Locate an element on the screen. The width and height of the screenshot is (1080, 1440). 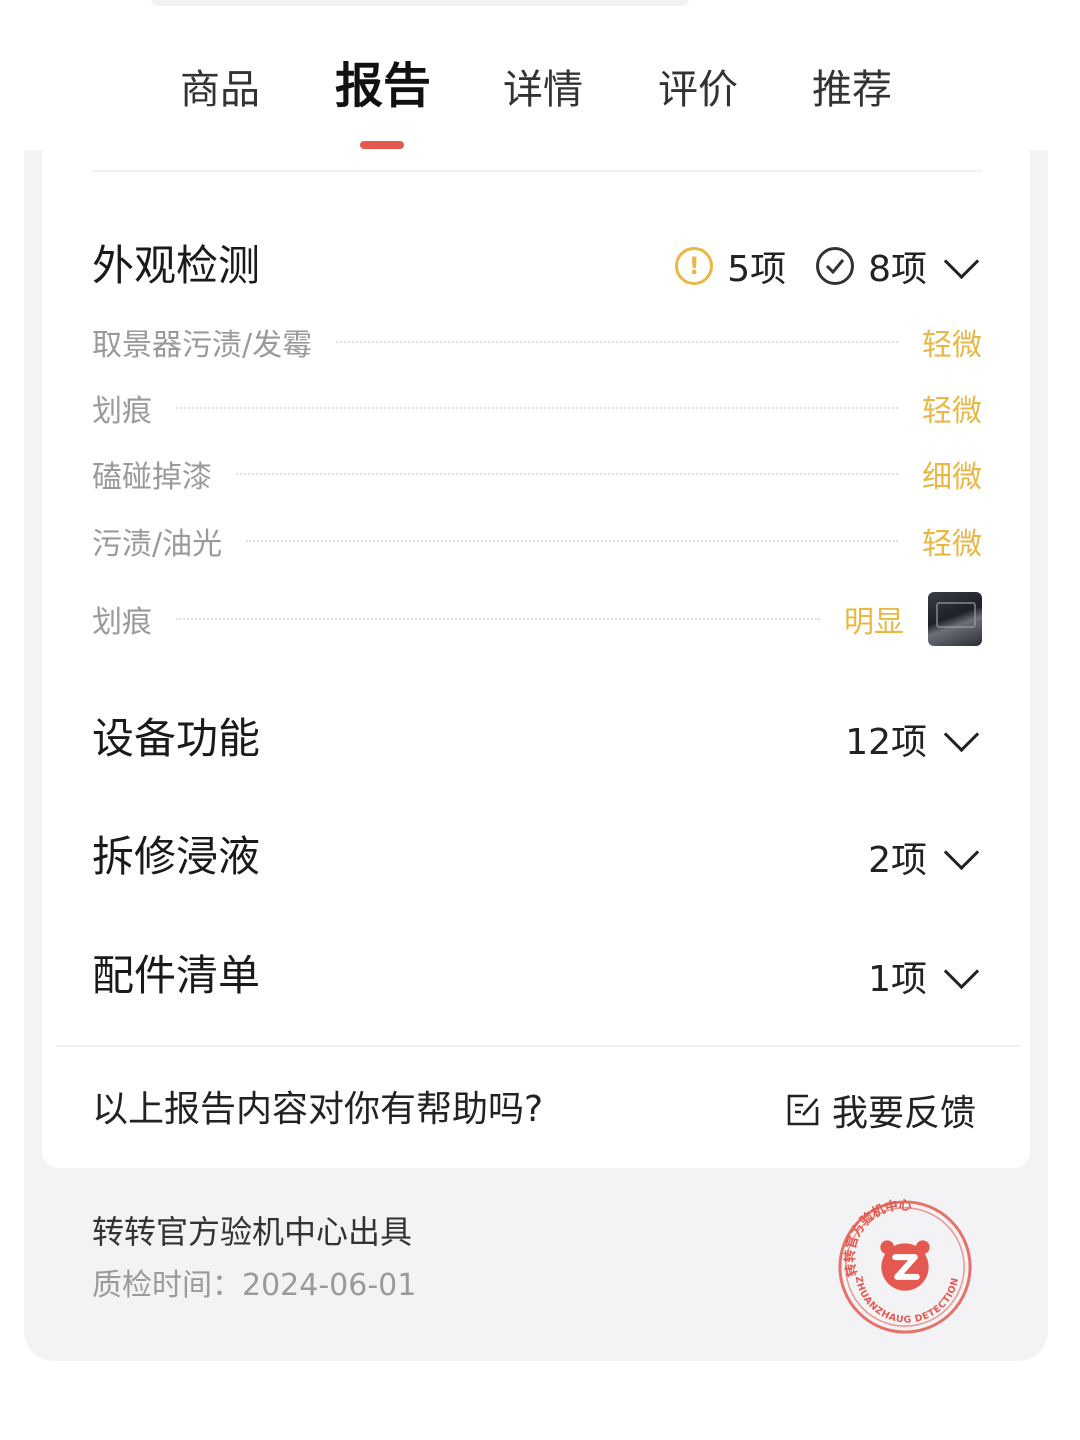
item-count: 12项 is located at coordinates (886, 742).